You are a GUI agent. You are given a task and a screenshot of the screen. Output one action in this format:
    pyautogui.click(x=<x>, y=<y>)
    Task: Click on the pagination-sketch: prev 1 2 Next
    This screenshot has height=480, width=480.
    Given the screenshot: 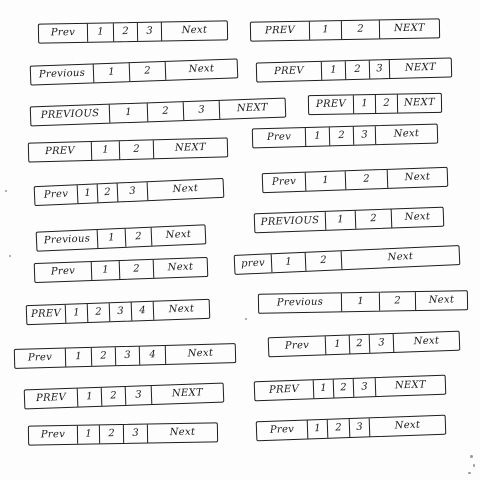 What is the action you would take?
    pyautogui.click(x=347, y=260)
    